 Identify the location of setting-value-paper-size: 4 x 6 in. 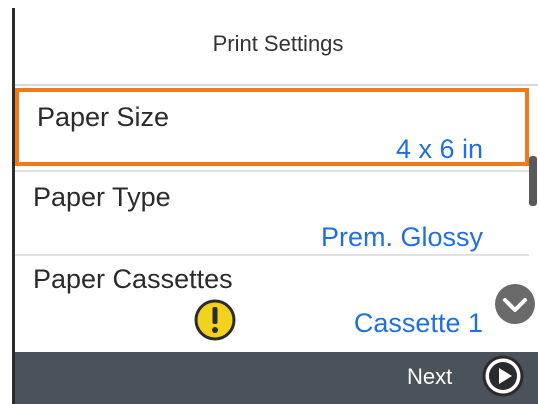
(439, 149).